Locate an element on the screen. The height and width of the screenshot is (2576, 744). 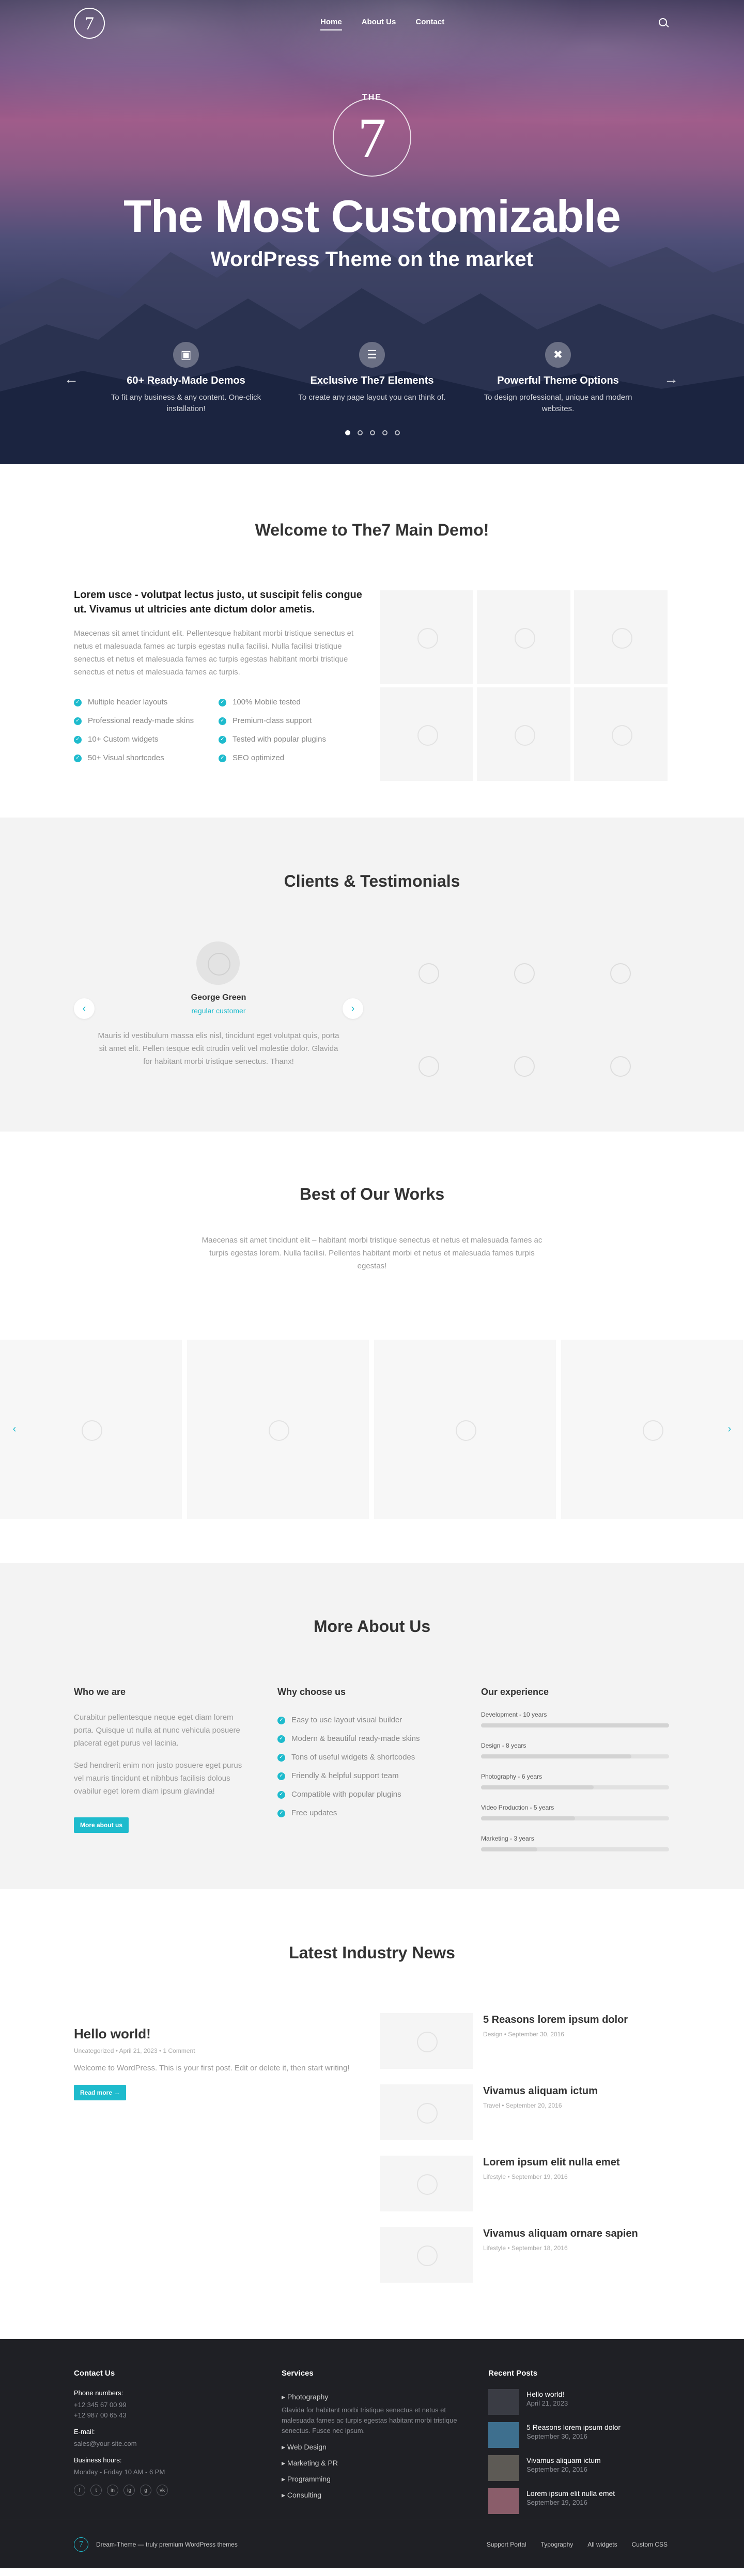
carousel-next-button: › is located at coordinates (730, 1429).